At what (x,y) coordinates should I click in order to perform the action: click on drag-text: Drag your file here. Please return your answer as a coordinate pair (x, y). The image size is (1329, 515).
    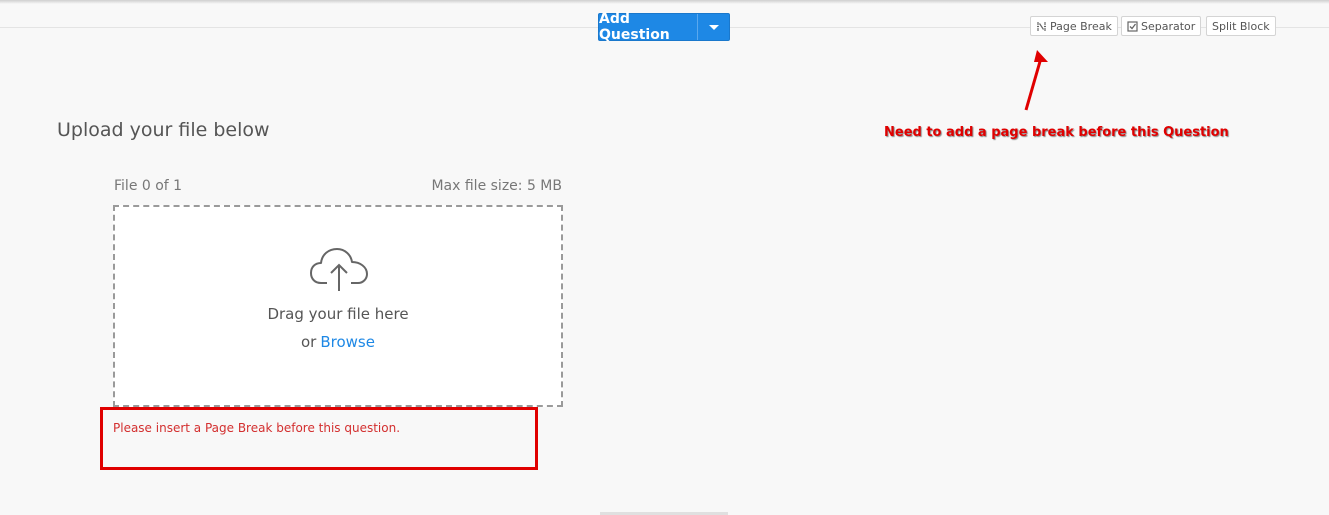
    Looking at the image, I should click on (338, 314).